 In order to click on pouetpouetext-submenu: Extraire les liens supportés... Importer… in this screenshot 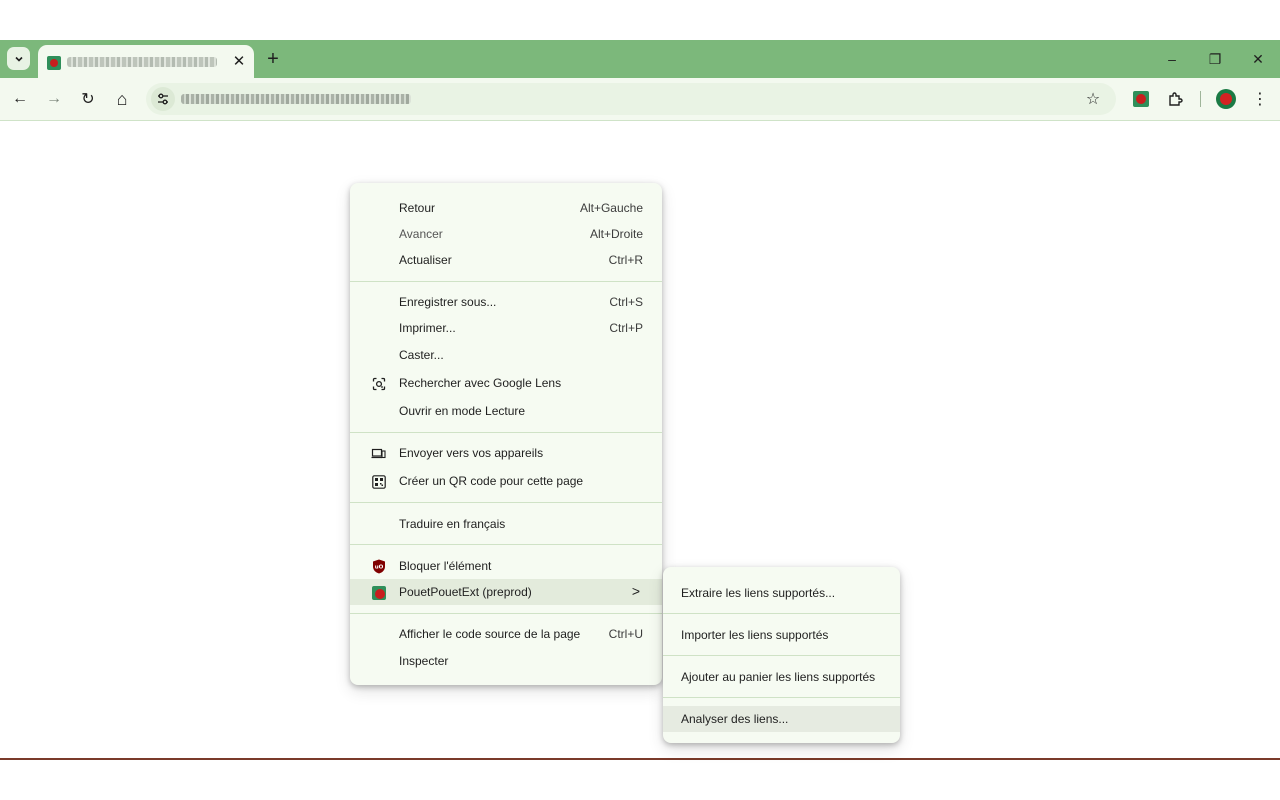, I will do `click(781, 655)`.